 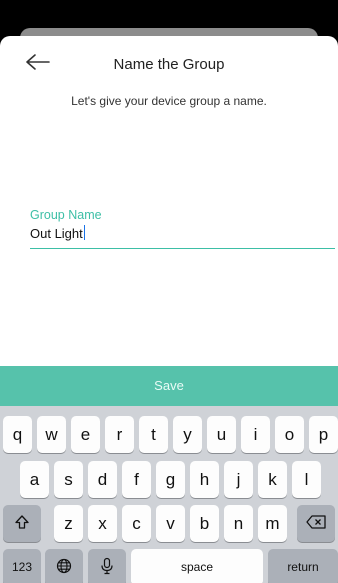 What do you see at coordinates (64, 566) in the screenshot?
I see `globe-icon` at bounding box center [64, 566].